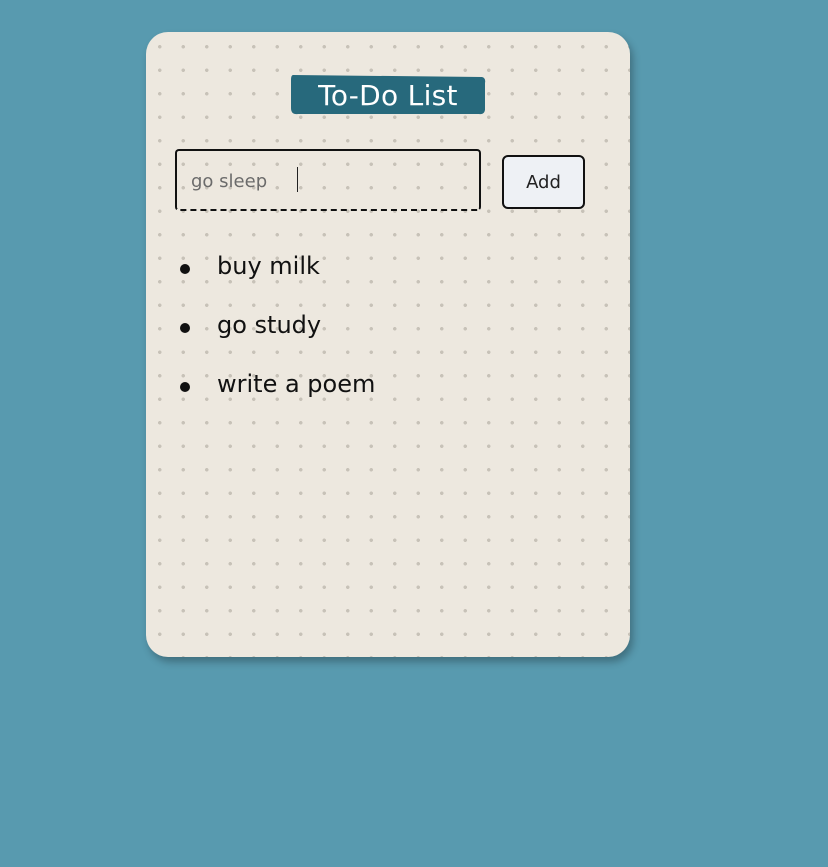  I want to click on page-title: To-Do List, so click(388, 95).